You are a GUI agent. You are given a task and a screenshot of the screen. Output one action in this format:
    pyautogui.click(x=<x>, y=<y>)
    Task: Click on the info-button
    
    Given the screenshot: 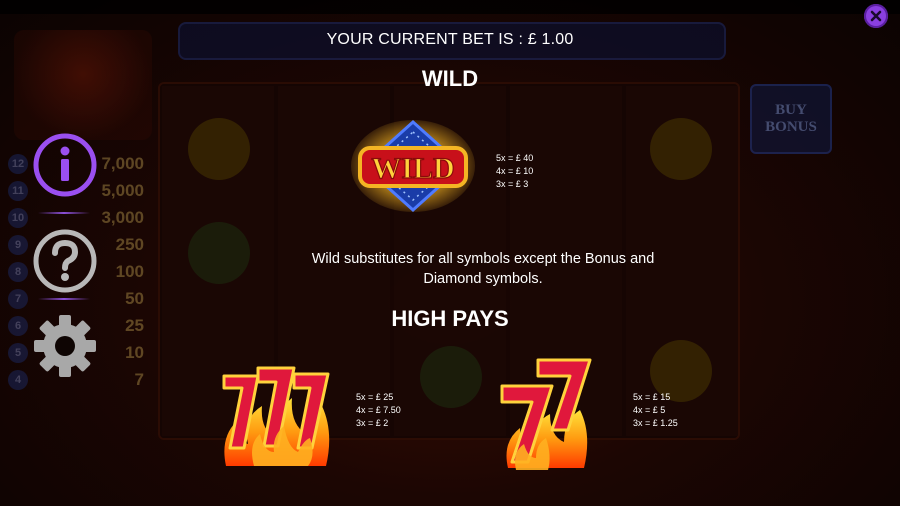 What is the action you would take?
    pyautogui.click(x=65, y=165)
    